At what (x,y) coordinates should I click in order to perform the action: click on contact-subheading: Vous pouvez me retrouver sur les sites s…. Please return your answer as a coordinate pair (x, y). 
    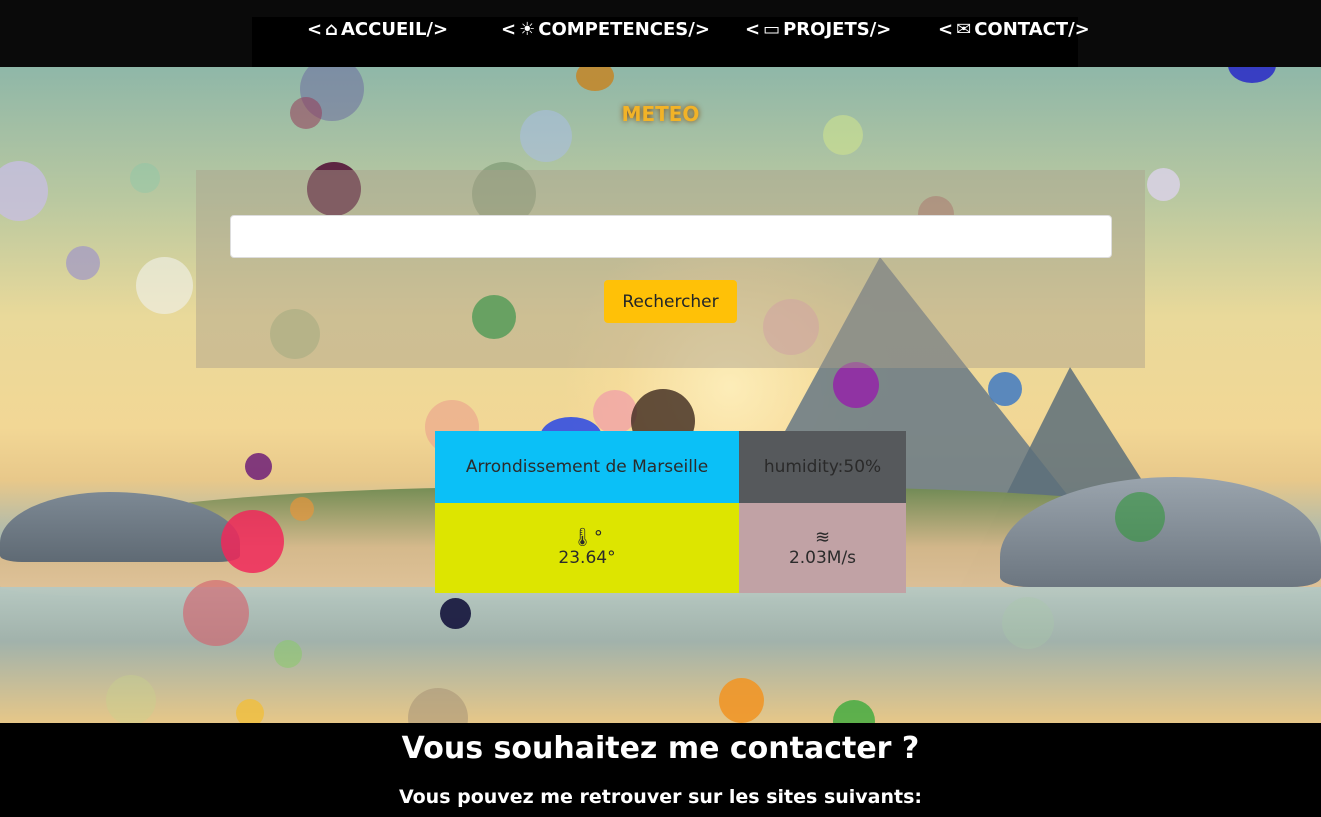
    Looking at the image, I should click on (660, 797).